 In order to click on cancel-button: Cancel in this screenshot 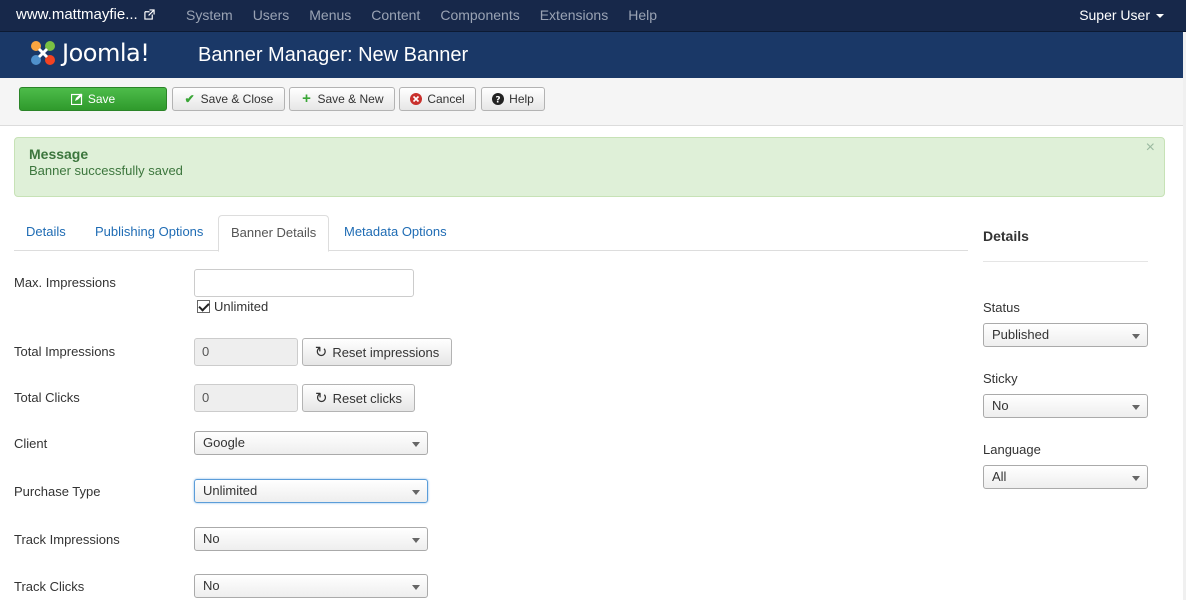, I will do `click(437, 99)`.